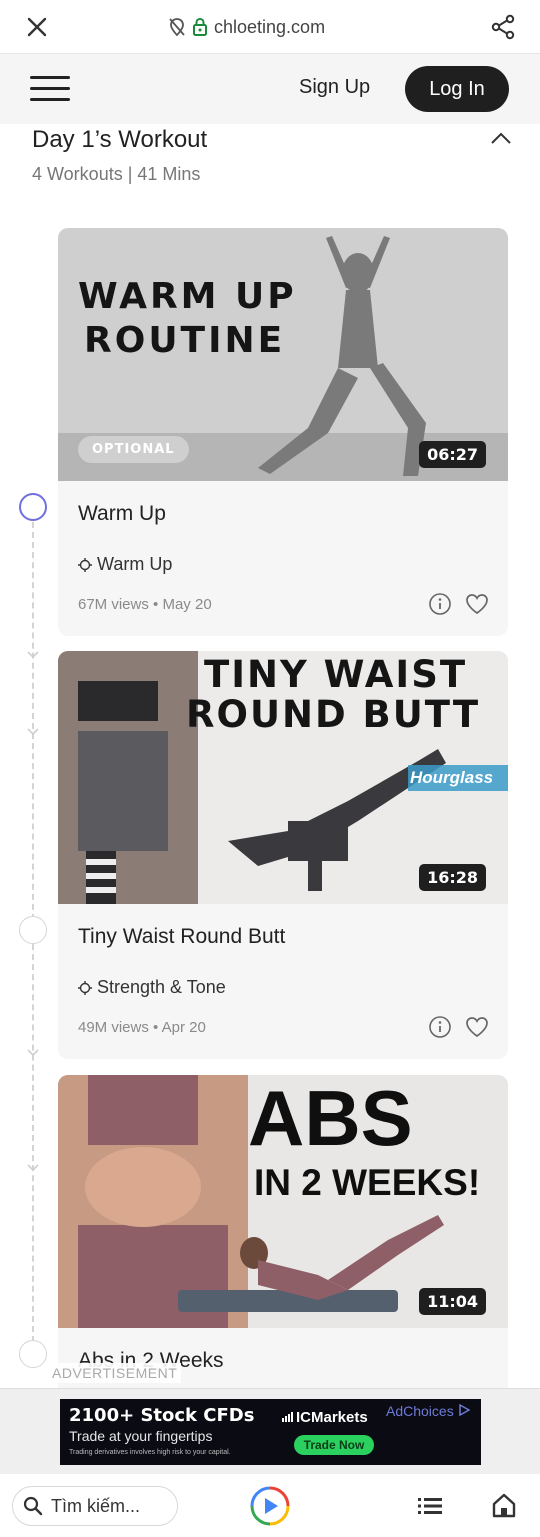 The width and height of the screenshot is (540, 1537). Describe the element at coordinates (113, 1027) in the screenshot. I see `view-count: 49M views` at that location.